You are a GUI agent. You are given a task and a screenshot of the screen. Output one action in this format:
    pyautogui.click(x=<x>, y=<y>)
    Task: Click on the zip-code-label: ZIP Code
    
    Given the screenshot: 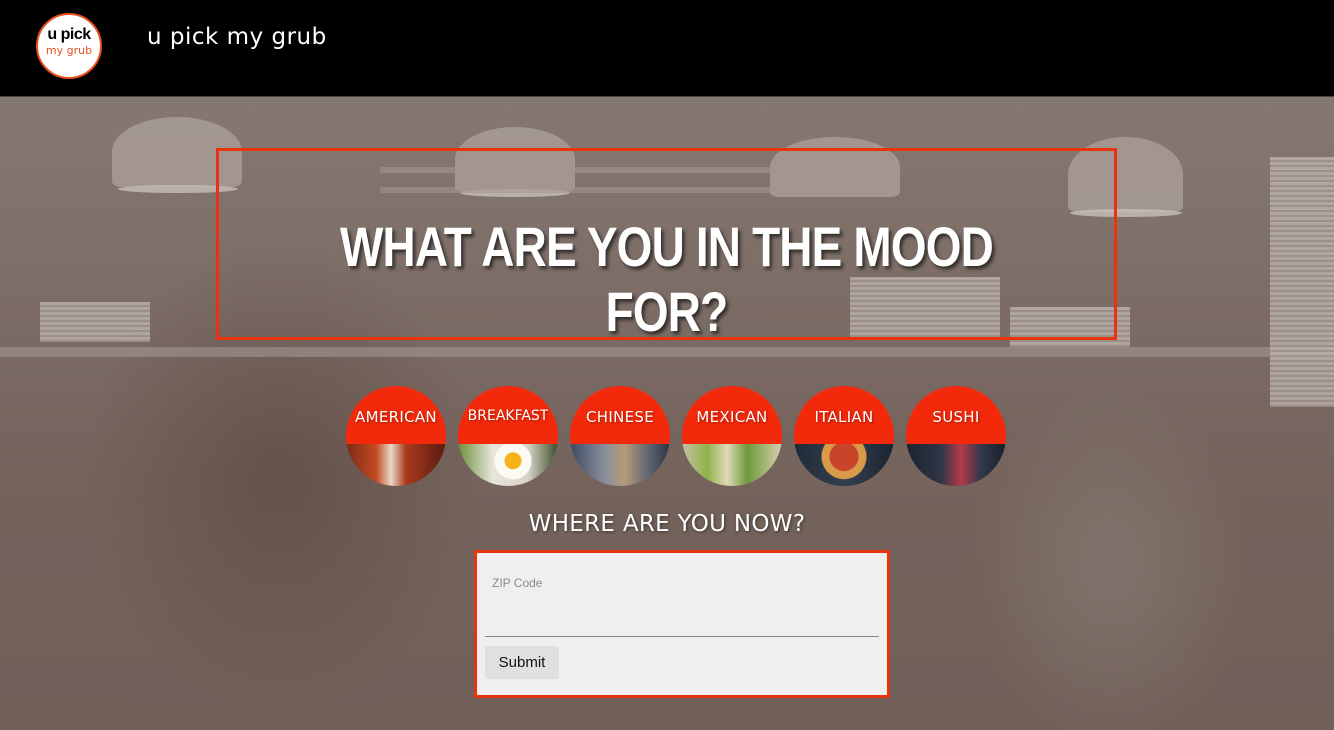 What is the action you would take?
    pyautogui.click(x=517, y=583)
    